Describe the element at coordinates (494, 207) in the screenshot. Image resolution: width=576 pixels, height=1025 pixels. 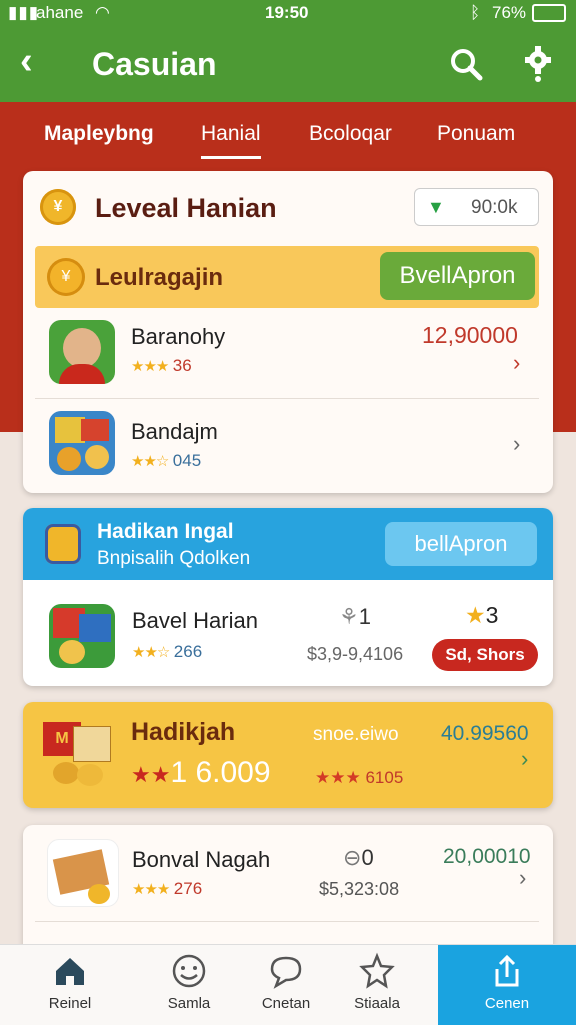
I see `badge-value: 90:0k` at that location.